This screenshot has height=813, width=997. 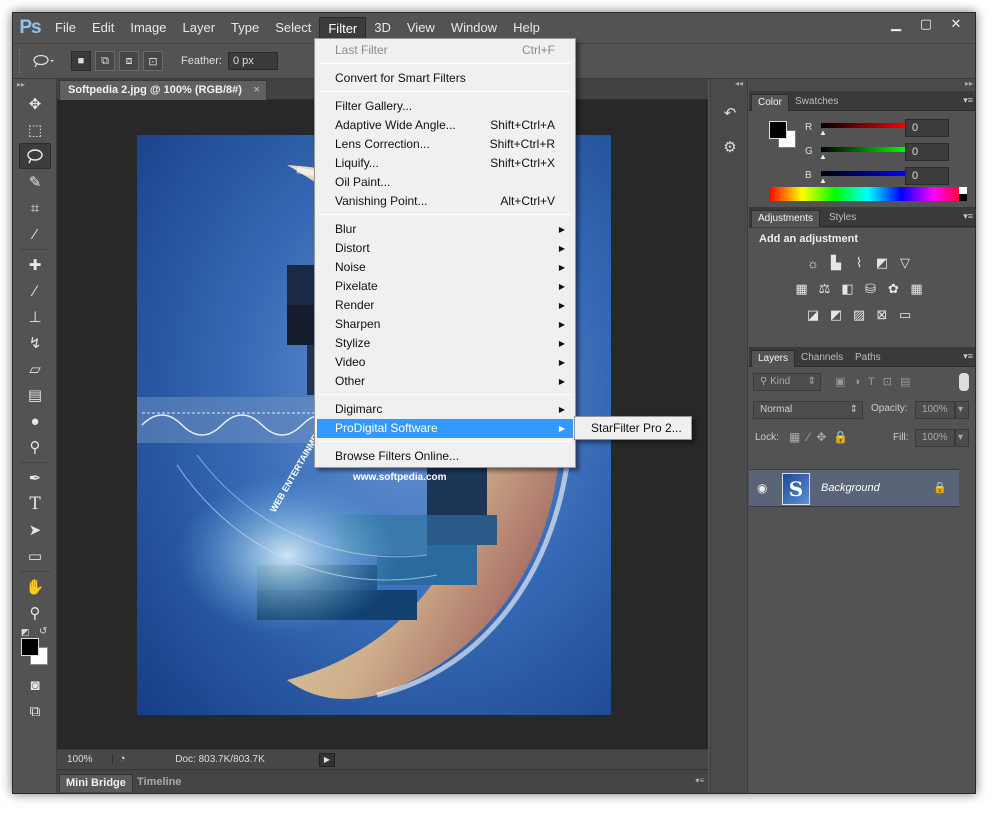 I want to click on menu-stylize: Stylize ▶, so click(x=445, y=343).